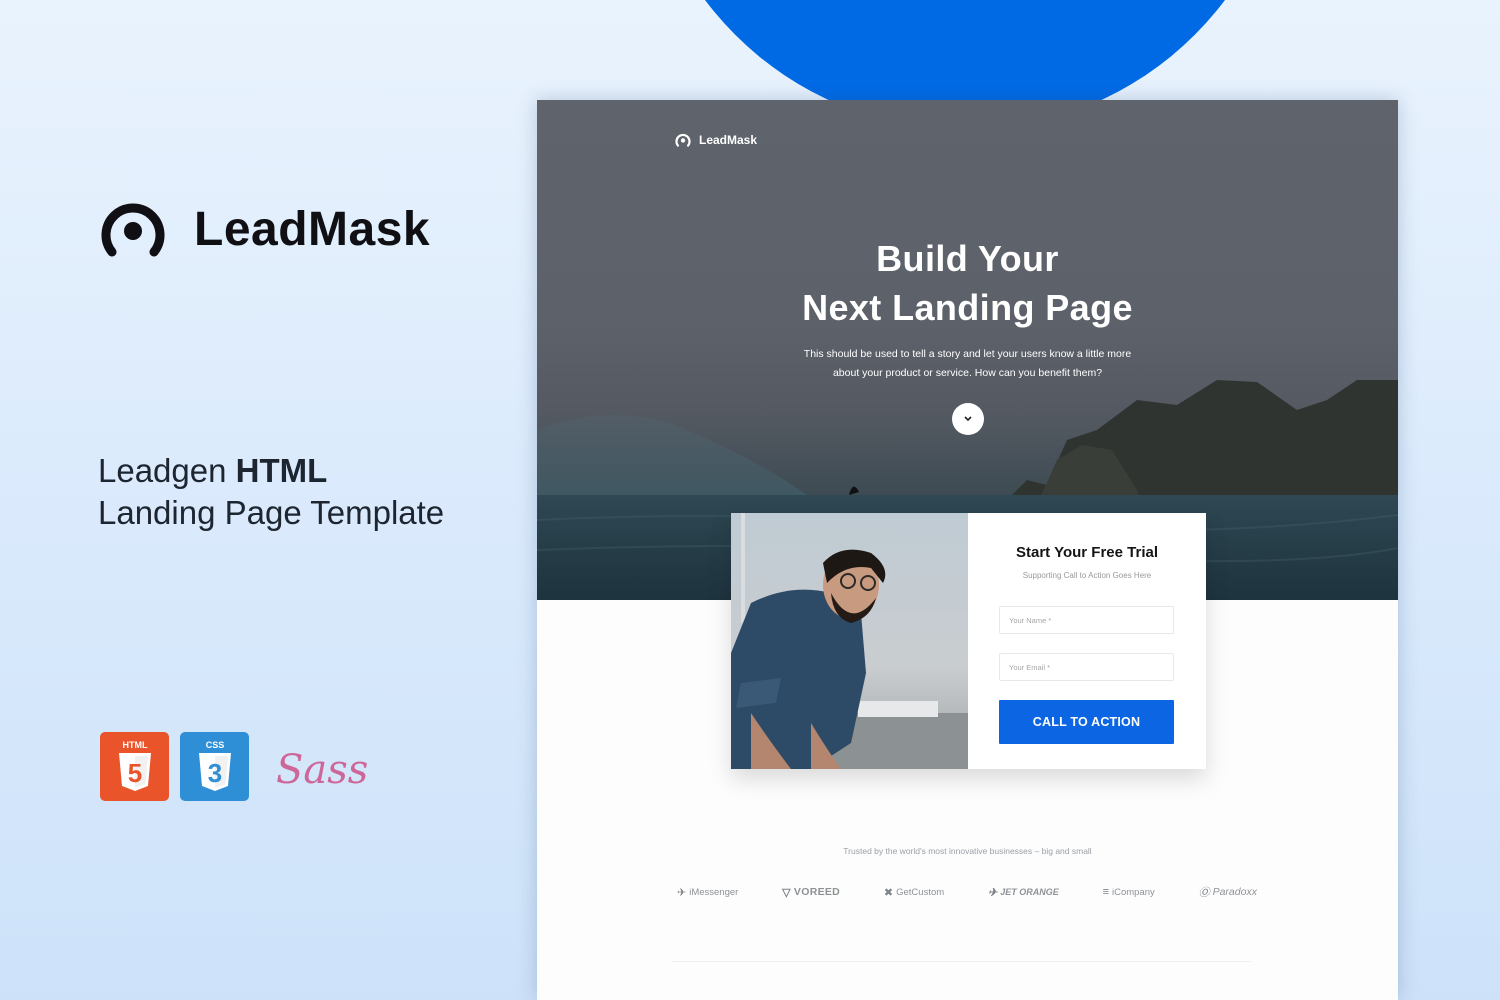  I want to click on html5-icon: HTML 5, so click(134, 766).